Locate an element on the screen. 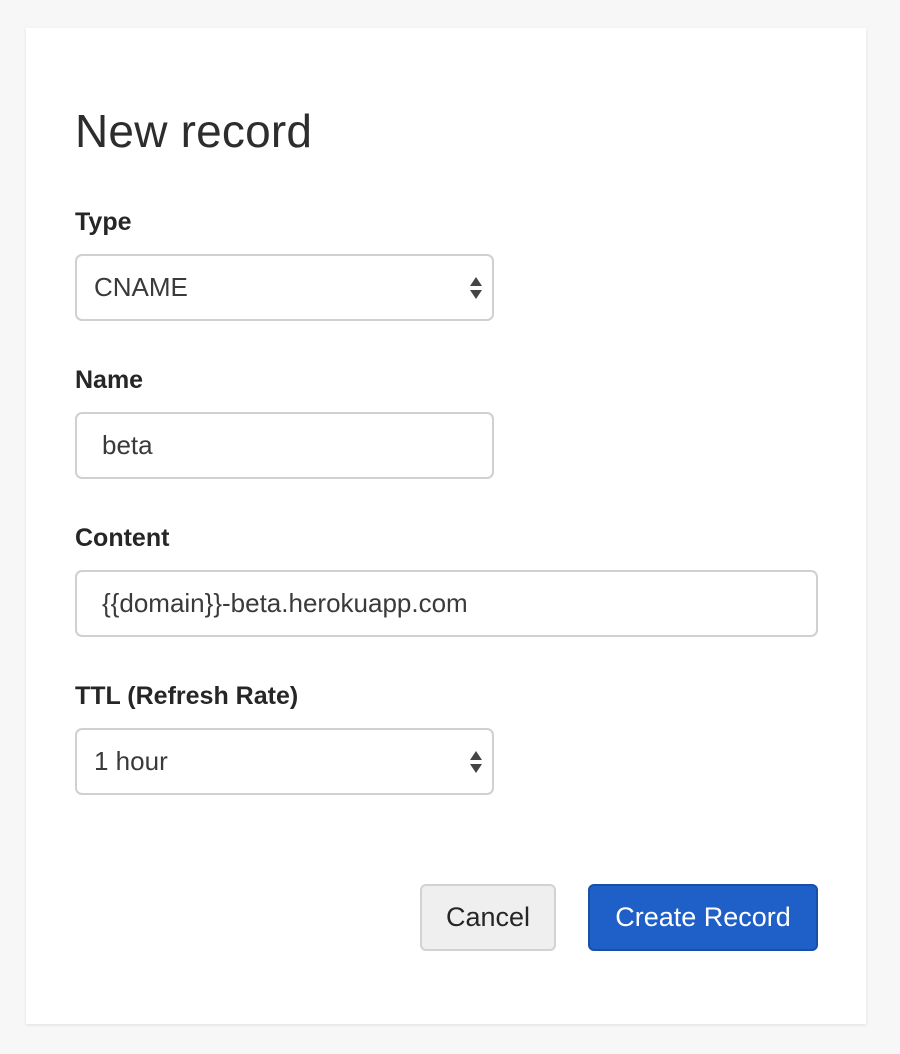  type-select: CNAME is located at coordinates (284, 287).